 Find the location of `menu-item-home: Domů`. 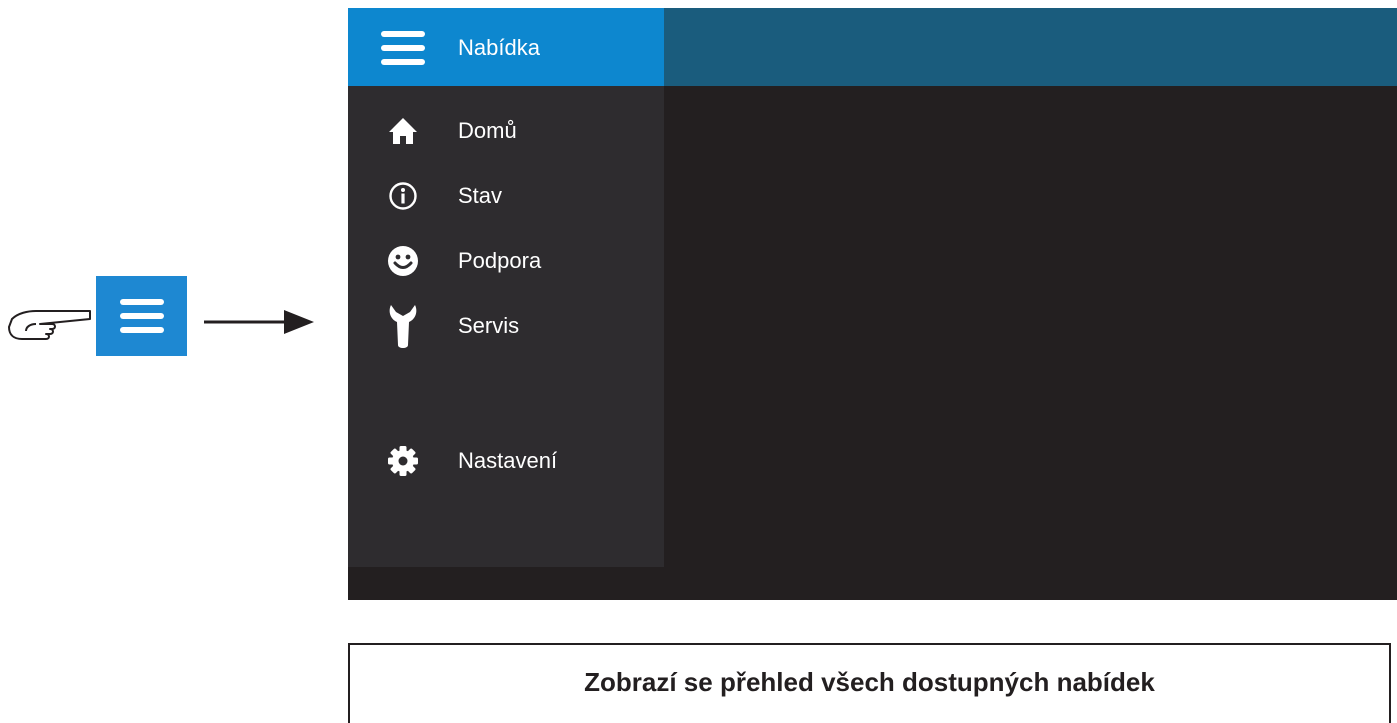

menu-item-home: Domů is located at coordinates (506, 131).